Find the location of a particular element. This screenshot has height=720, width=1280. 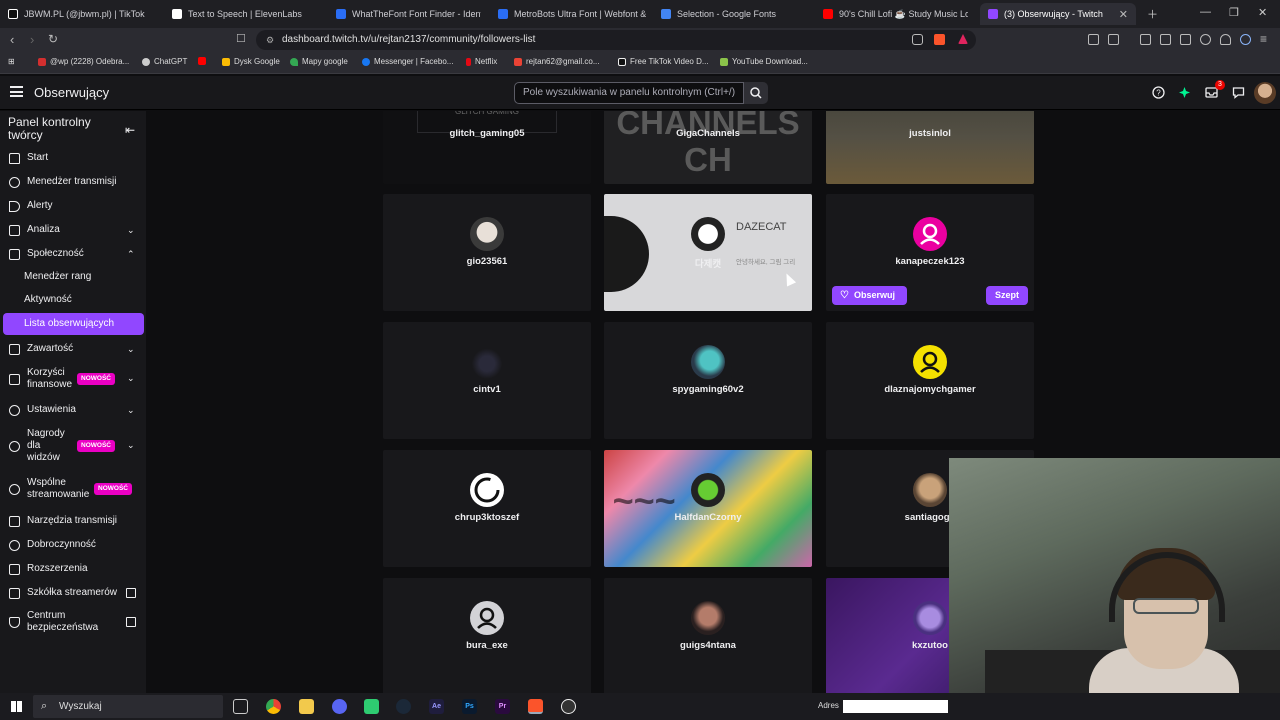

bookmark-item is located at coordinates (204, 61).